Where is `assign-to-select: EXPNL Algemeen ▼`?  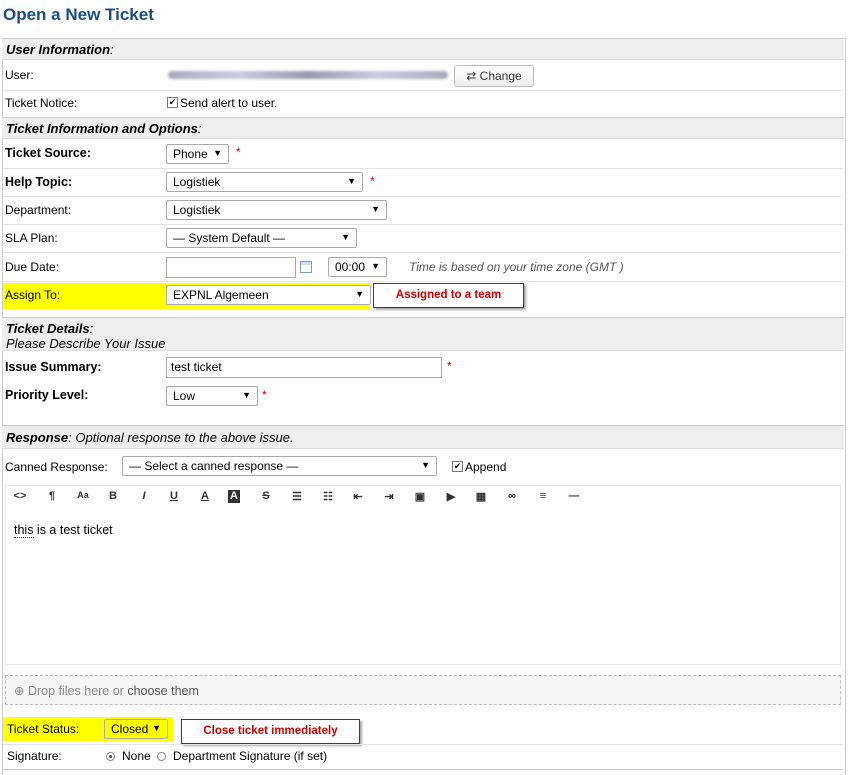
assign-to-select: EXPNL Algemeen ▼ is located at coordinates (268, 295).